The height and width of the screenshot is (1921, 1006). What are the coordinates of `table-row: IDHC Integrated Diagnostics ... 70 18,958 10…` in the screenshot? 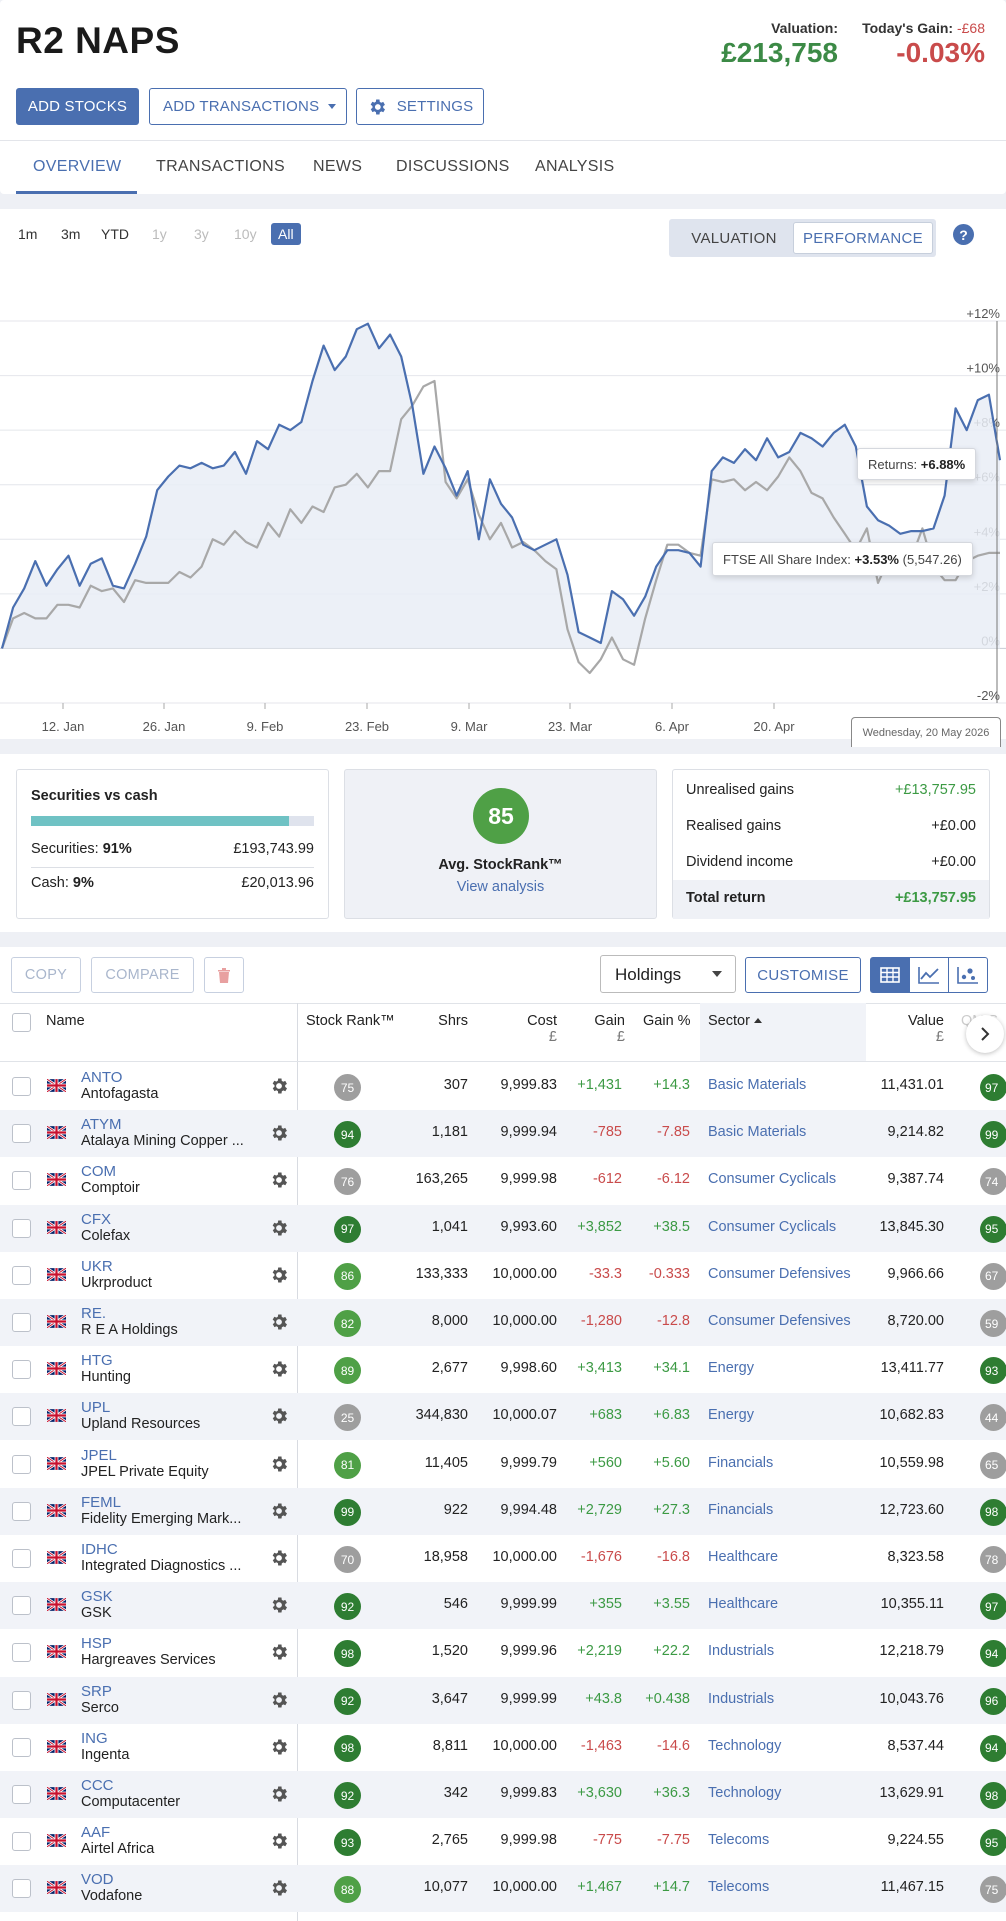 It's located at (503, 1558).